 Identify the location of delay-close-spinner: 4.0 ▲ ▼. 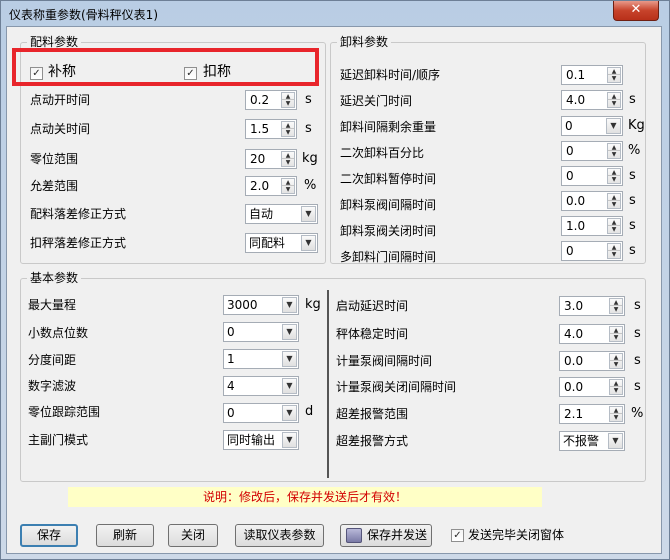
(592, 100).